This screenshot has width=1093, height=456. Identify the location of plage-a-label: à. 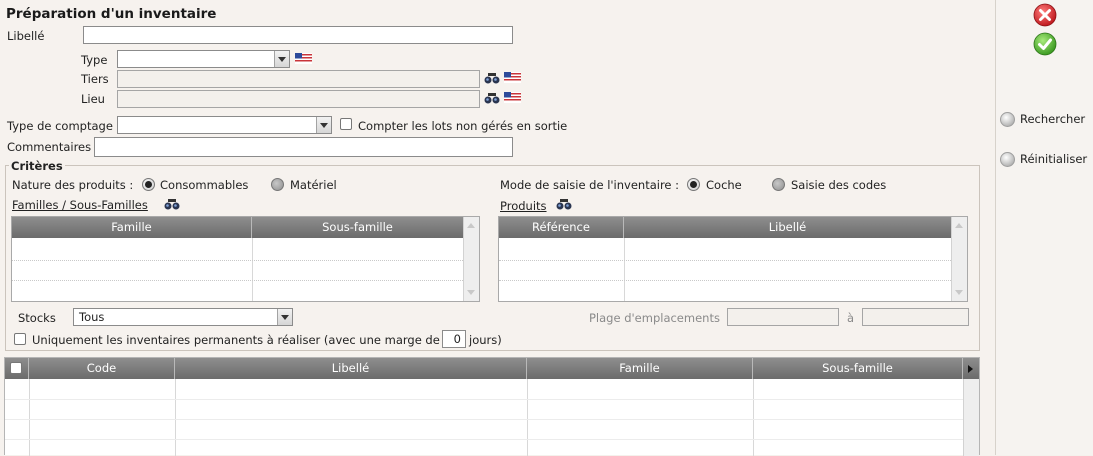
(851, 318).